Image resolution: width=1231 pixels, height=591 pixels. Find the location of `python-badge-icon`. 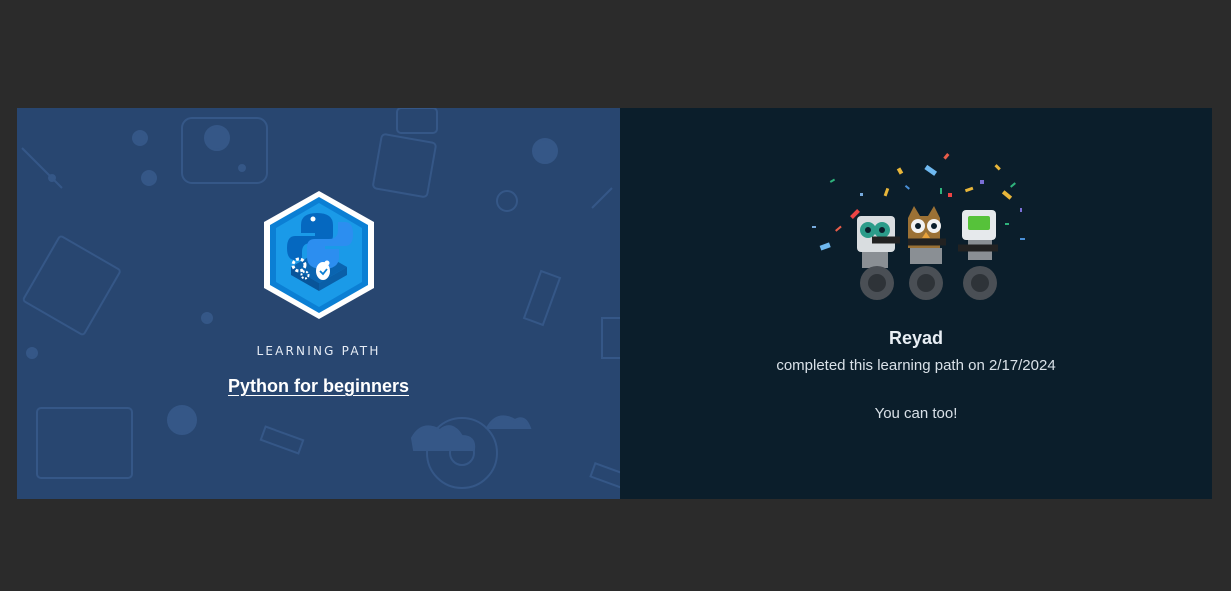

python-badge-icon is located at coordinates (319, 255).